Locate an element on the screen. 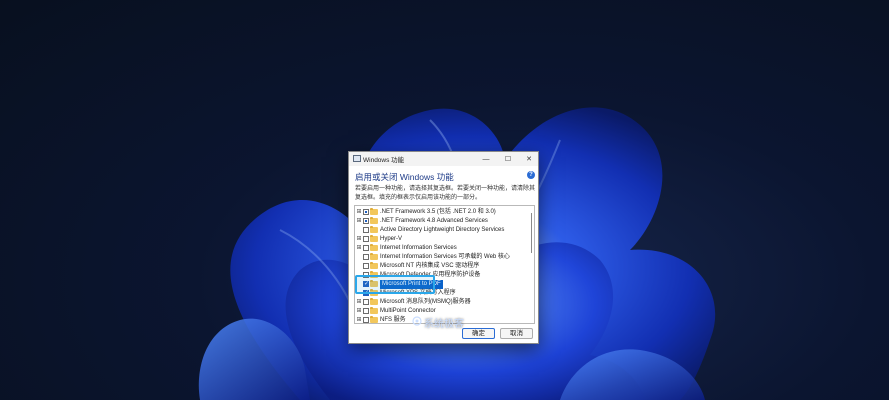 Image resolution: width=889 pixels, height=400 pixels. minimize-button: — is located at coordinates (486, 159).